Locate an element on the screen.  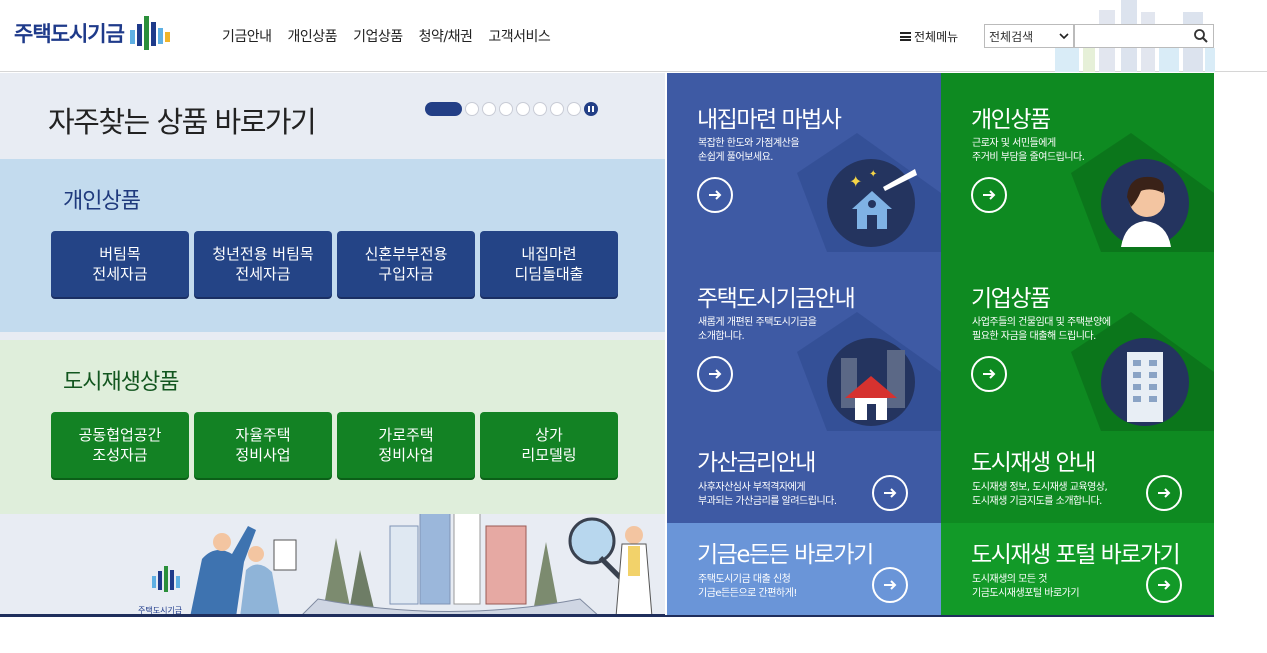
city-planning-illustration: 주택도시기금 is located at coordinates (332, 565).